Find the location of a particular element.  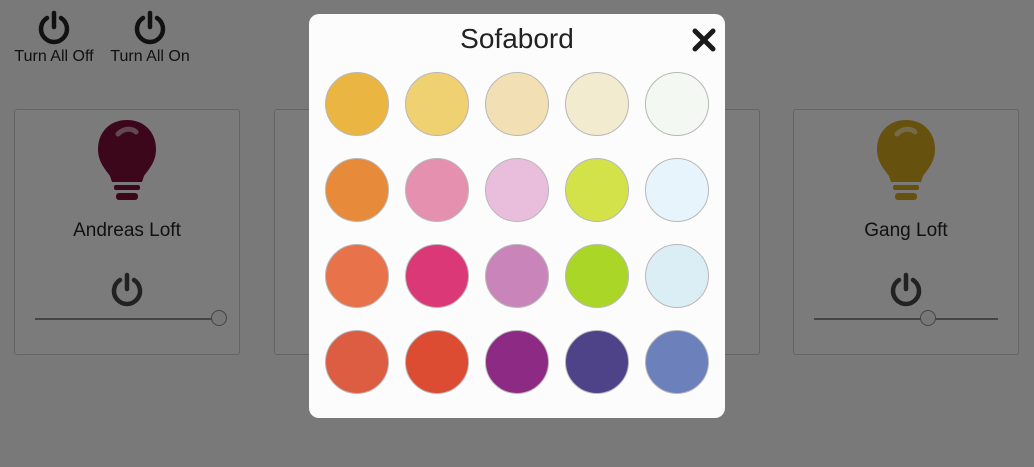

modal-title: Sofabord is located at coordinates (517, 38).